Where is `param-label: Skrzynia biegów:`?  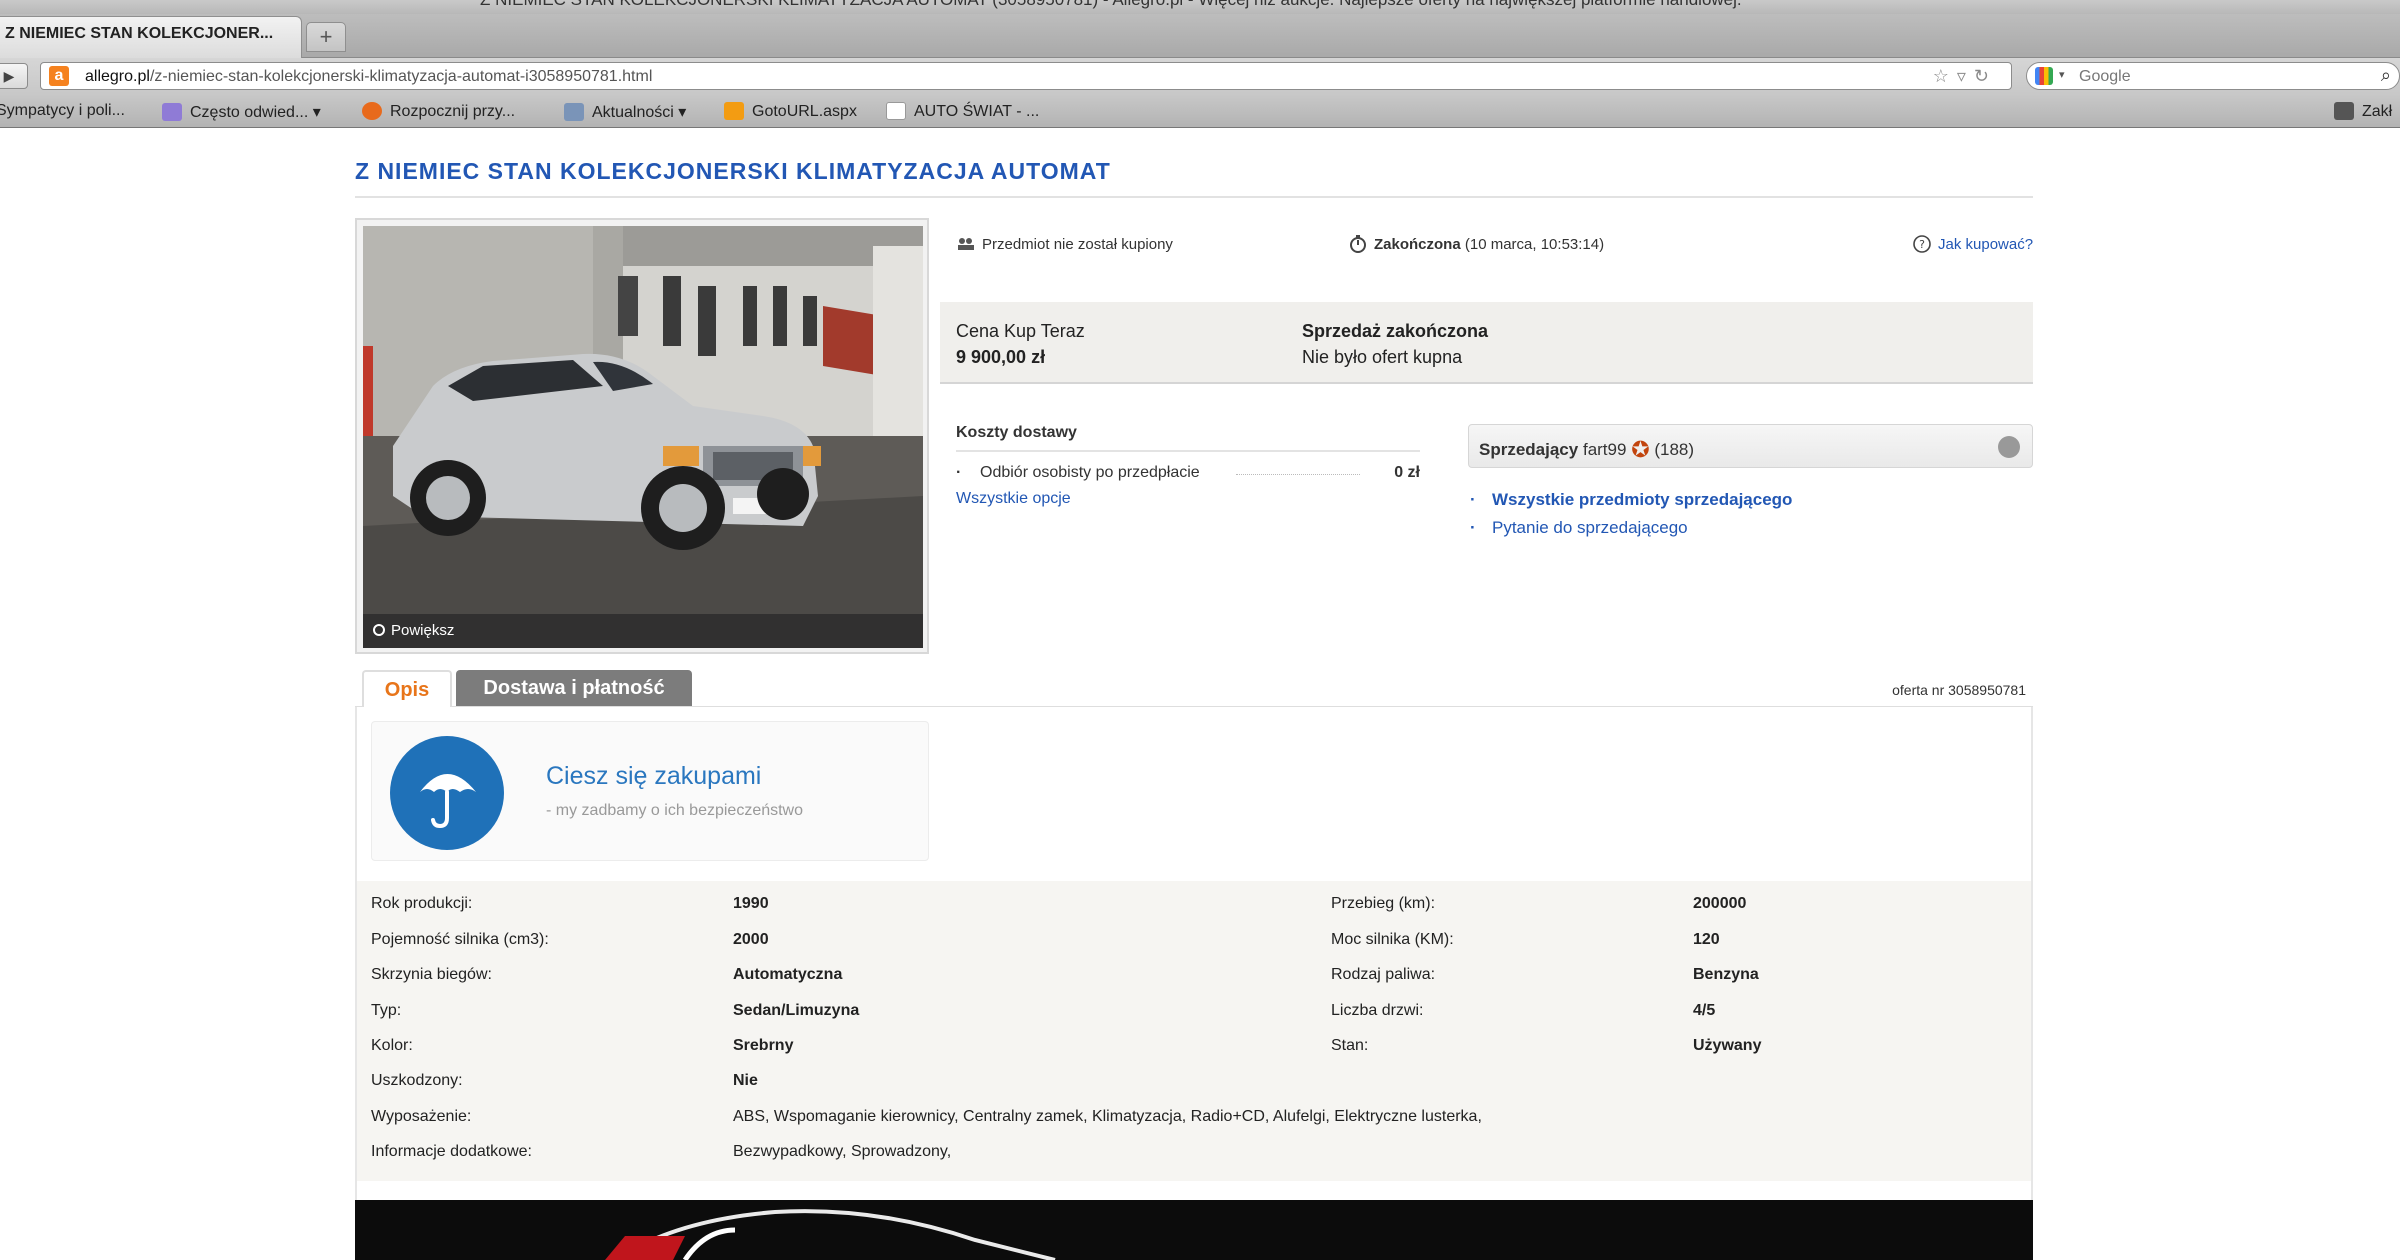 param-label: Skrzynia biegów: is located at coordinates (431, 974).